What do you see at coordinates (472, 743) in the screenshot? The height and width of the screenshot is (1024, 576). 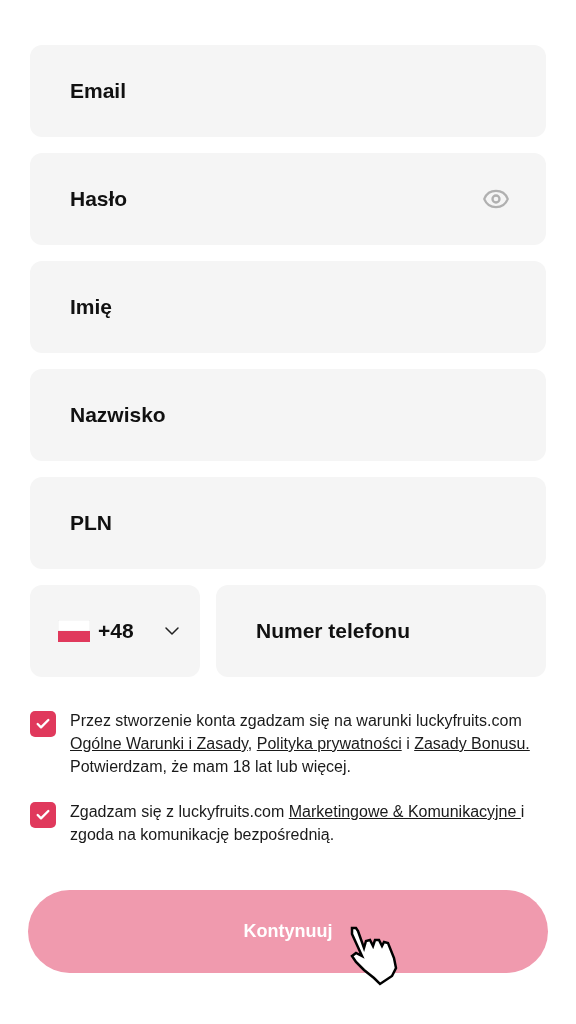 I see `link: Zasady Bonusu.` at bounding box center [472, 743].